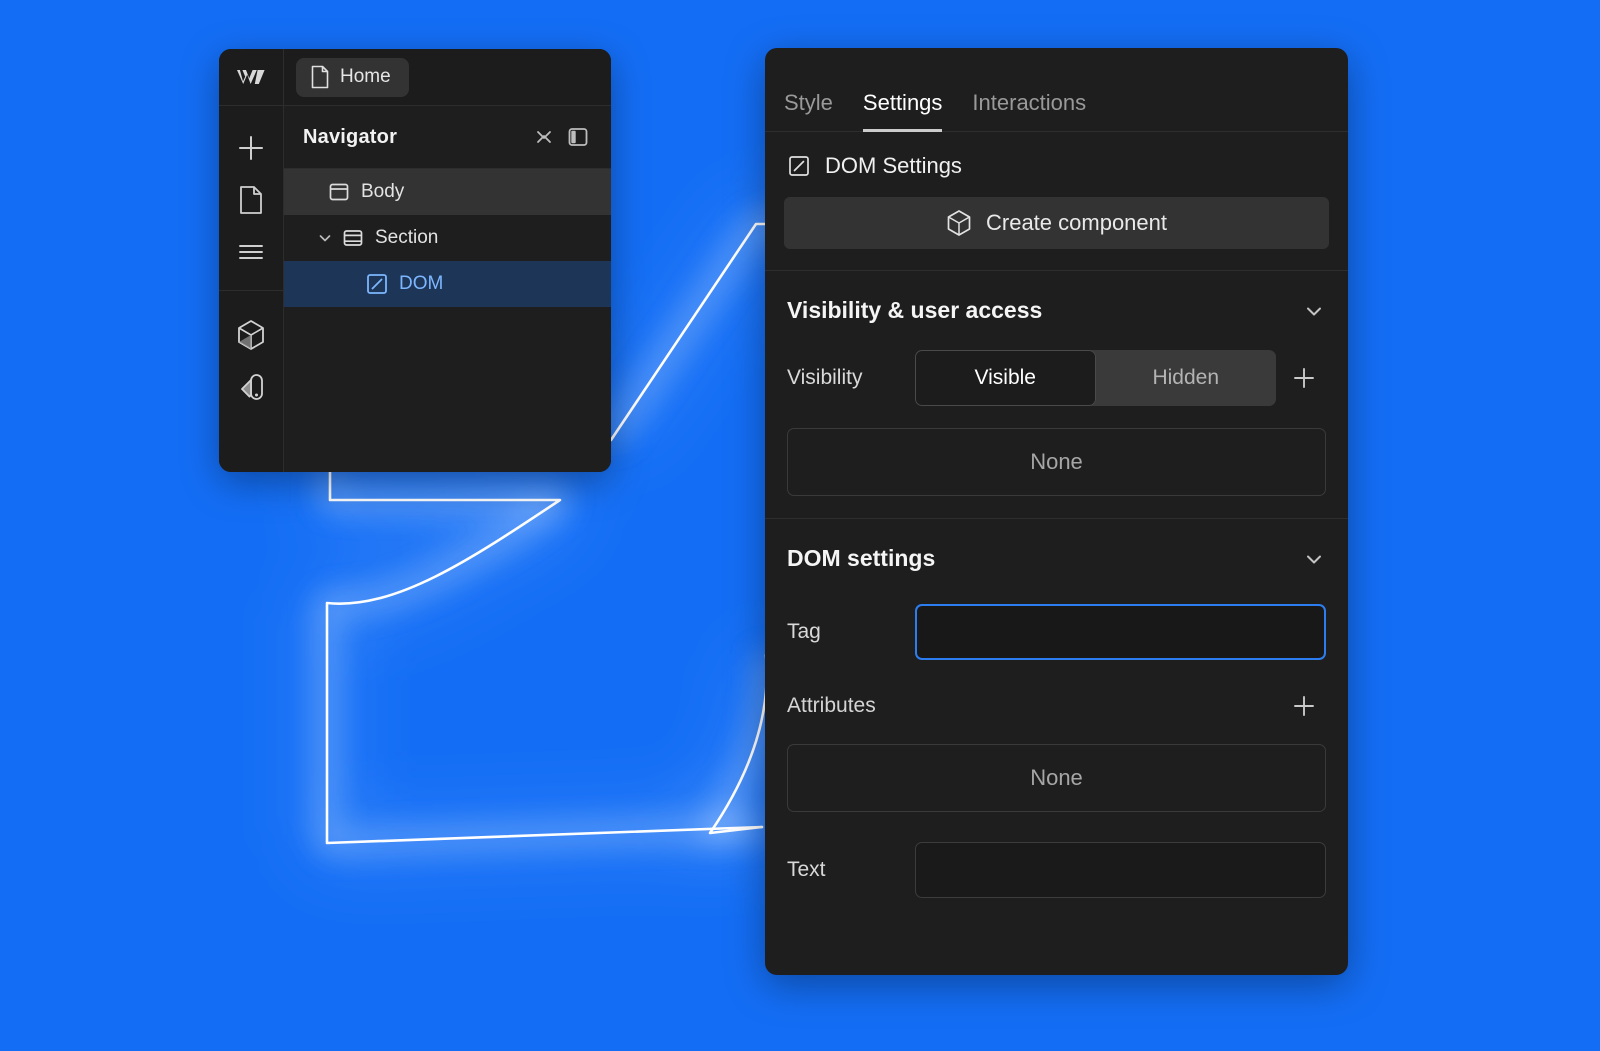  Describe the element at coordinates (407, 237) in the screenshot. I see `tree-item-label: Section` at that location.